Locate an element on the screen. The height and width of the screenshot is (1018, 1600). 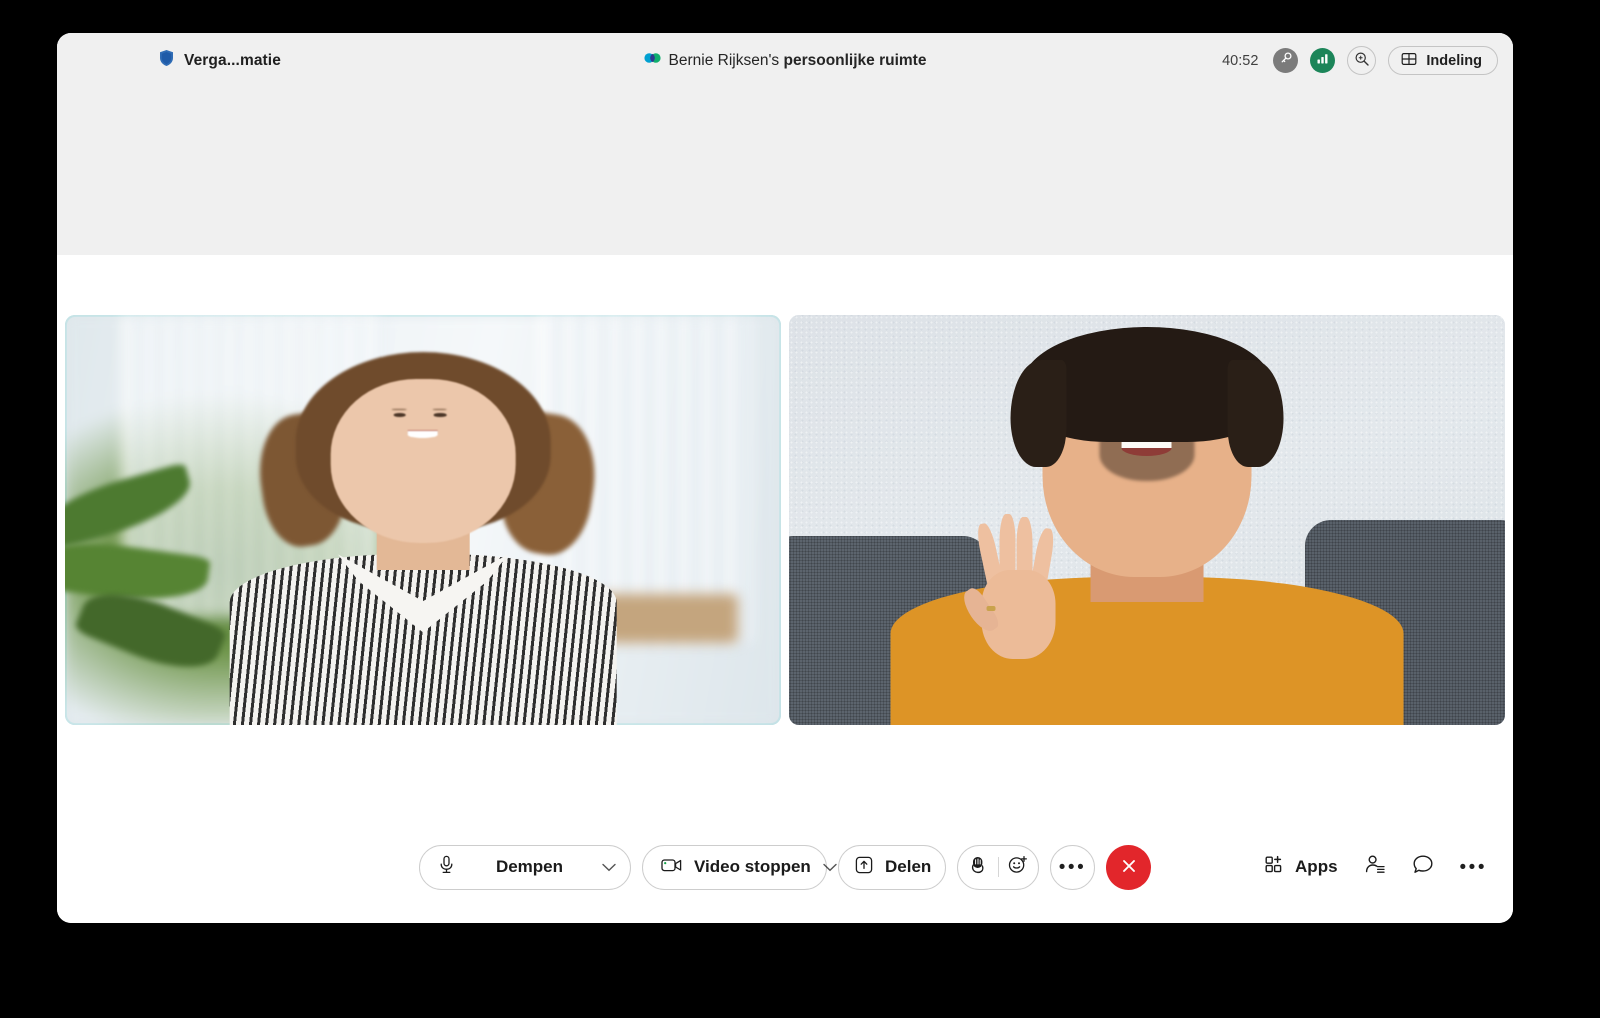
network-quality-badge is located at coordinates (1323, 60).